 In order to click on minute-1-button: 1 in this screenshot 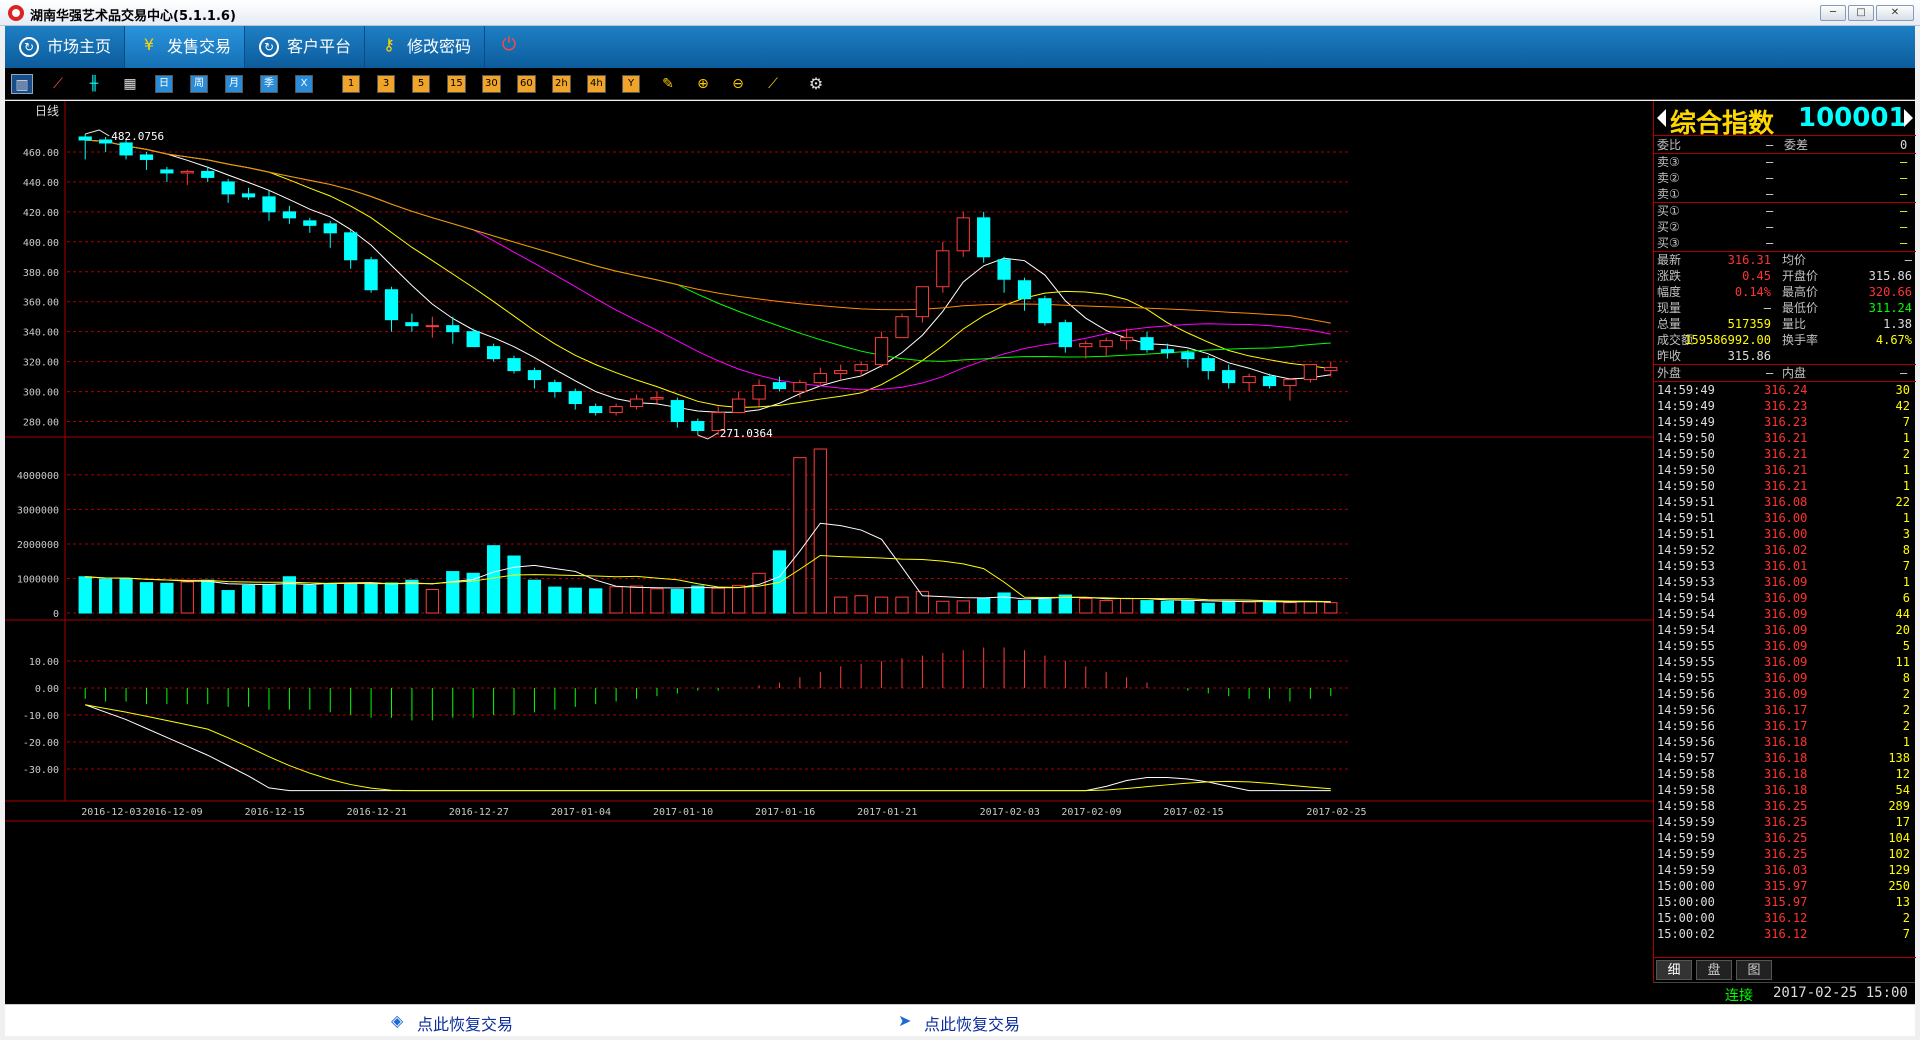, I will do `click(351, 84)`.